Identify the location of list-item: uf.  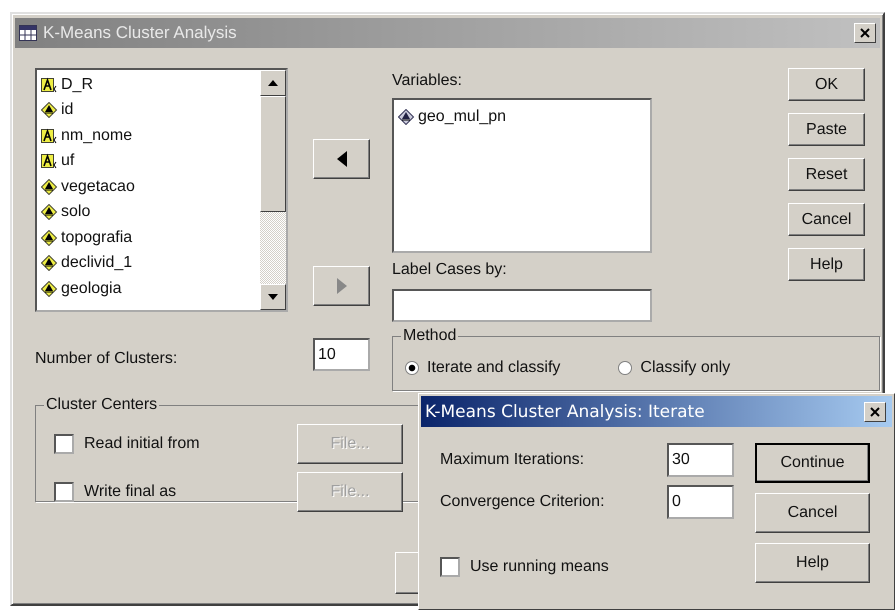
(148, 161).